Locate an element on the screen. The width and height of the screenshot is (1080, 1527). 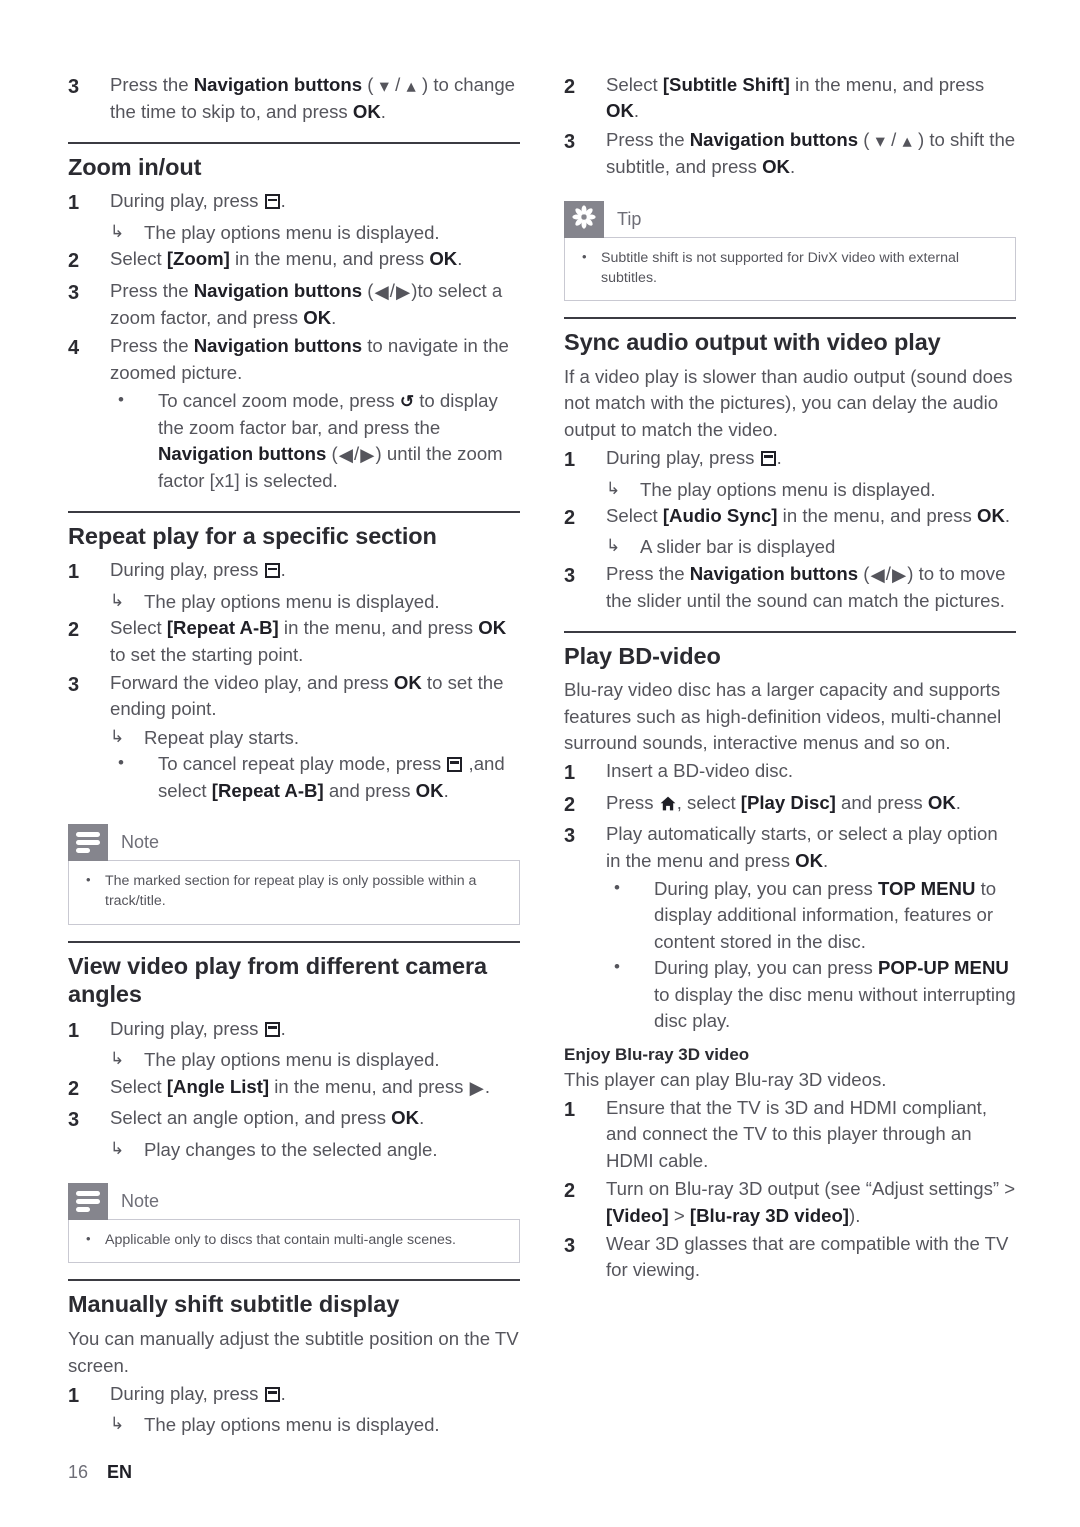
section-heading: Sync audio output with video play is located at coordinates (752, 342).